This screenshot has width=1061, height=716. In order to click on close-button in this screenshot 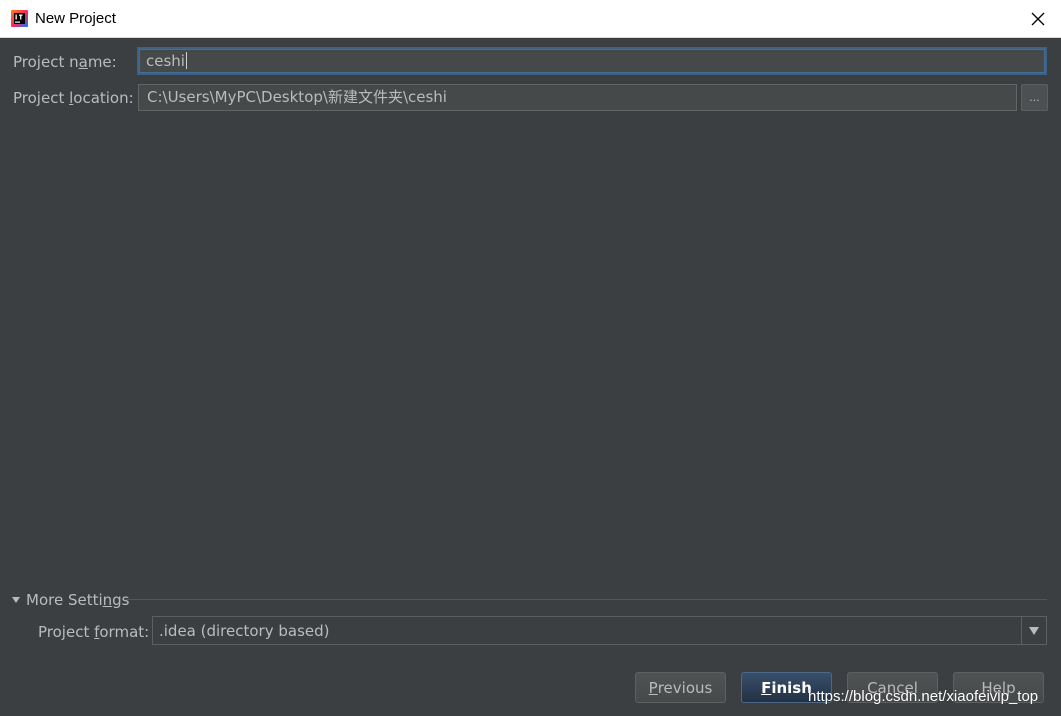, I will do `click(1038, 19)`.